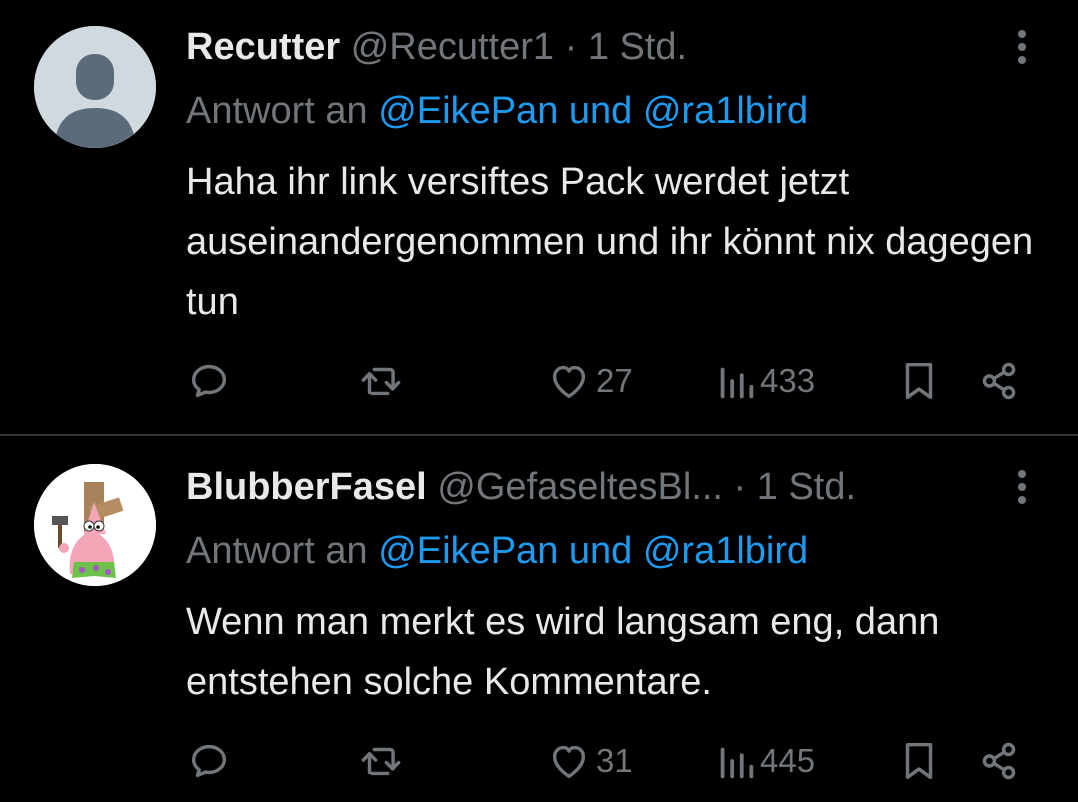  I want to click on tweet-header: BlubberFasel @GefaseltesBl... · 1 Std., so click(597, 487).